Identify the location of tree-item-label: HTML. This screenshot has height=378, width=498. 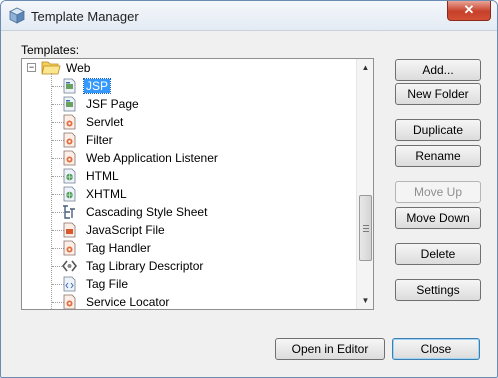
(102, 176).